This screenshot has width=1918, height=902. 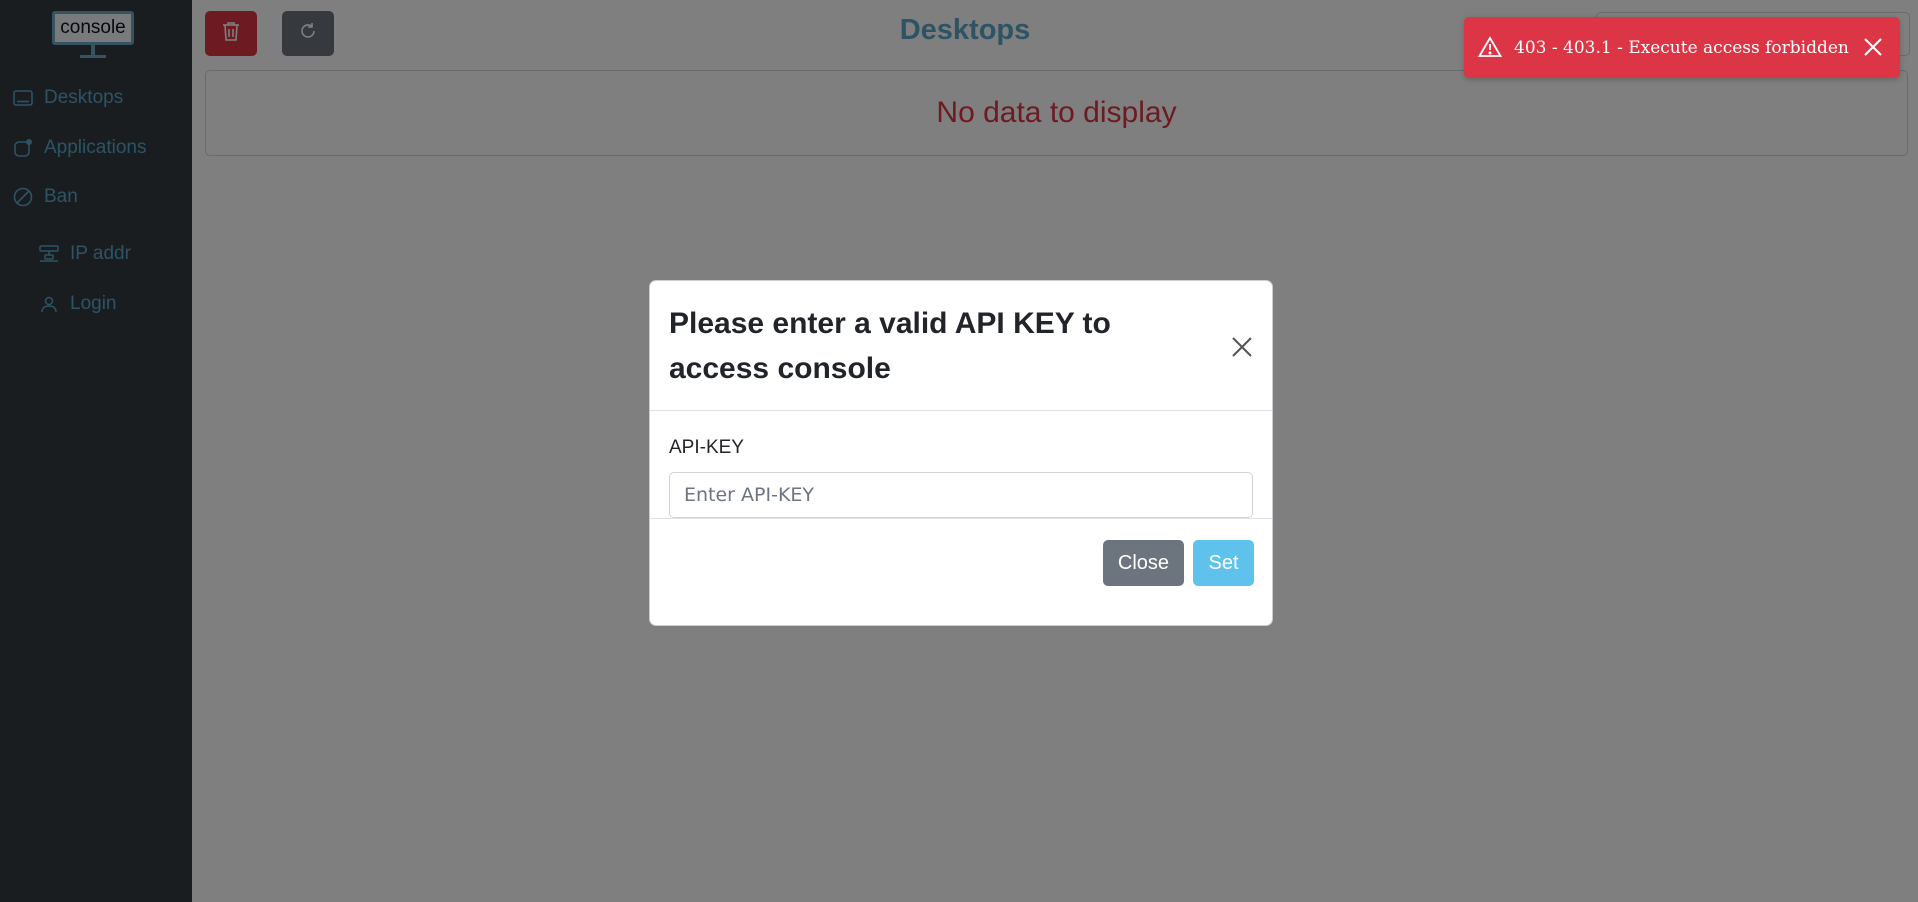 I want to click on close-button: Close, so click(x=1143, y=563).